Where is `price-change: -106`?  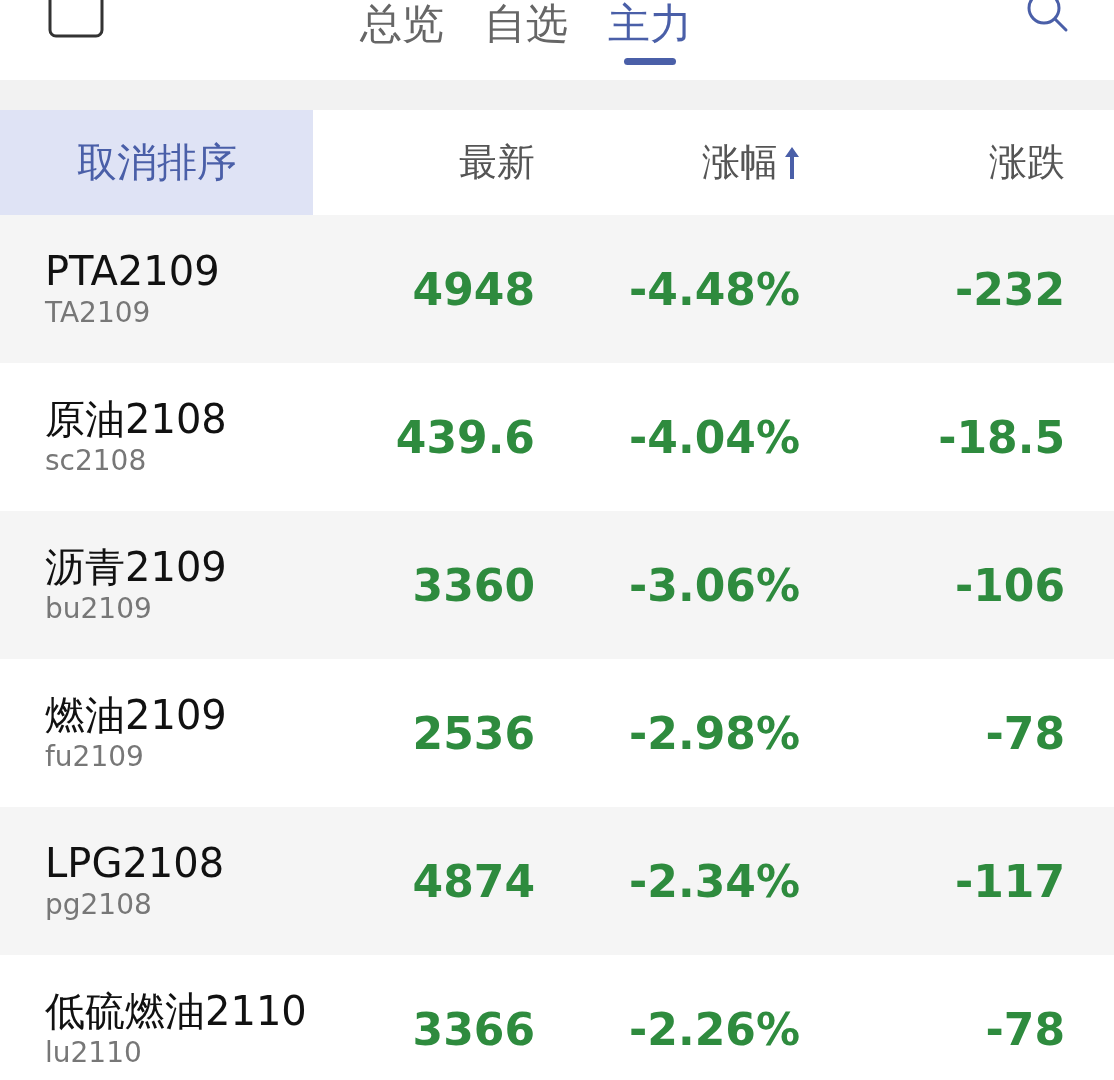 price-change: -106 is located at coordinates (1009, 585).